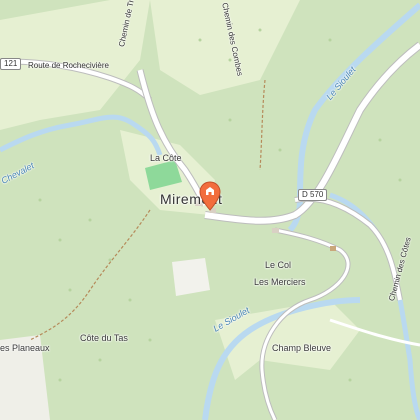 This screenshot has width=420, height=420. I want to click on road-label-rochecivierre: Route de Rochecivière, so click(68, 65).